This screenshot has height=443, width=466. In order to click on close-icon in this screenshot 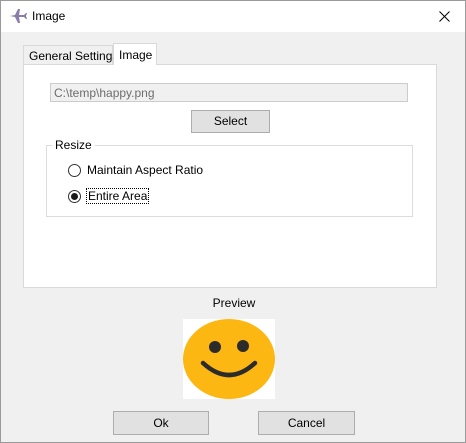, I will do `click(444, 16)`.